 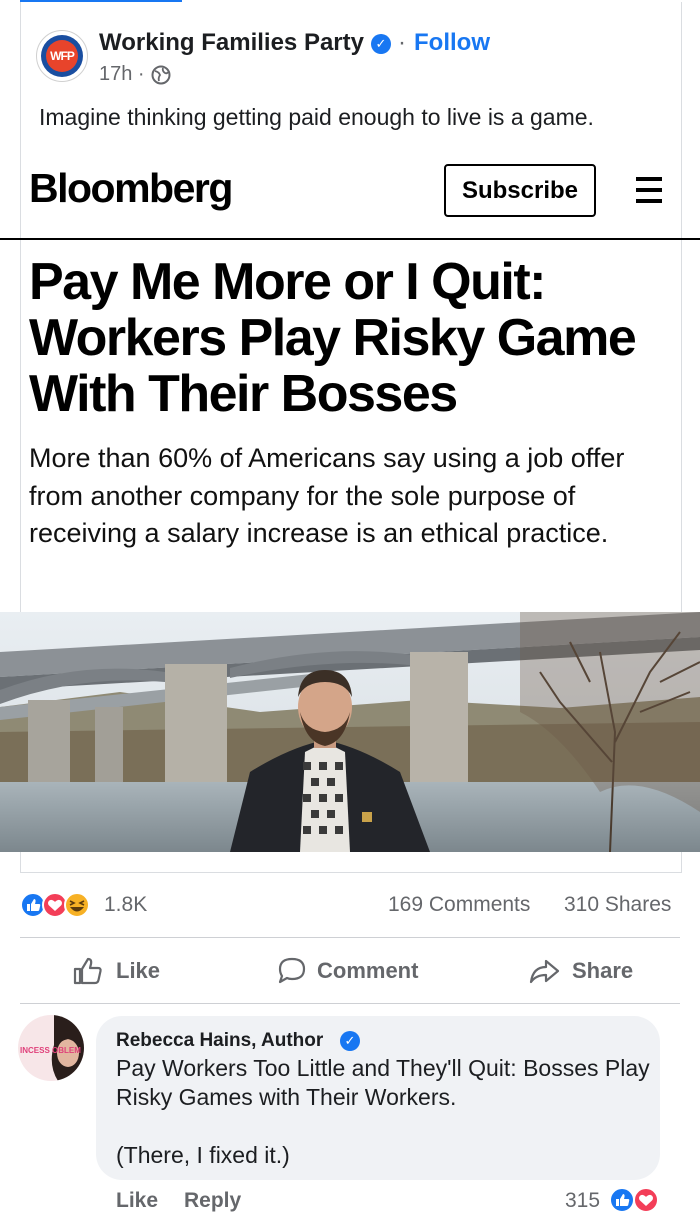 What do you see at coordinates (219, 1041) in the screenshot?
I see `comment-author: Rebecca Hains, Author` at bounding box center [219, 1041].